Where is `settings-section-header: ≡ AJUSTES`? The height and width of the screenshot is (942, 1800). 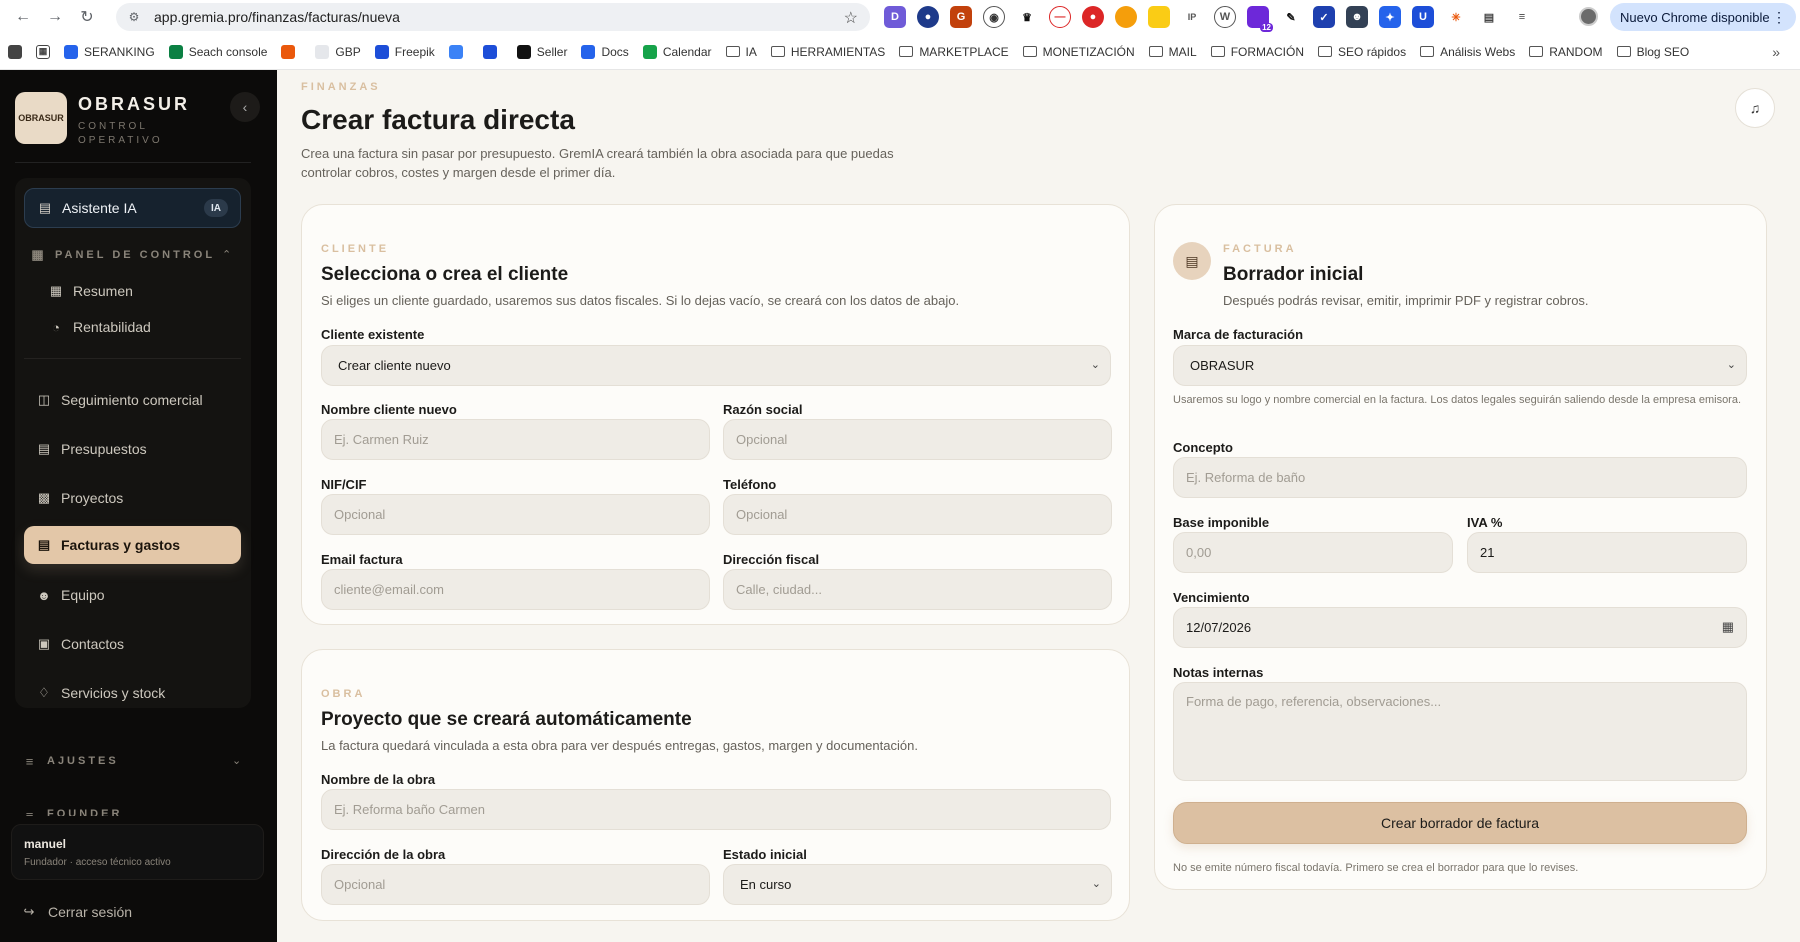
settings-section-header: ≡ AJUSTES is located at coordinates (71, 761).